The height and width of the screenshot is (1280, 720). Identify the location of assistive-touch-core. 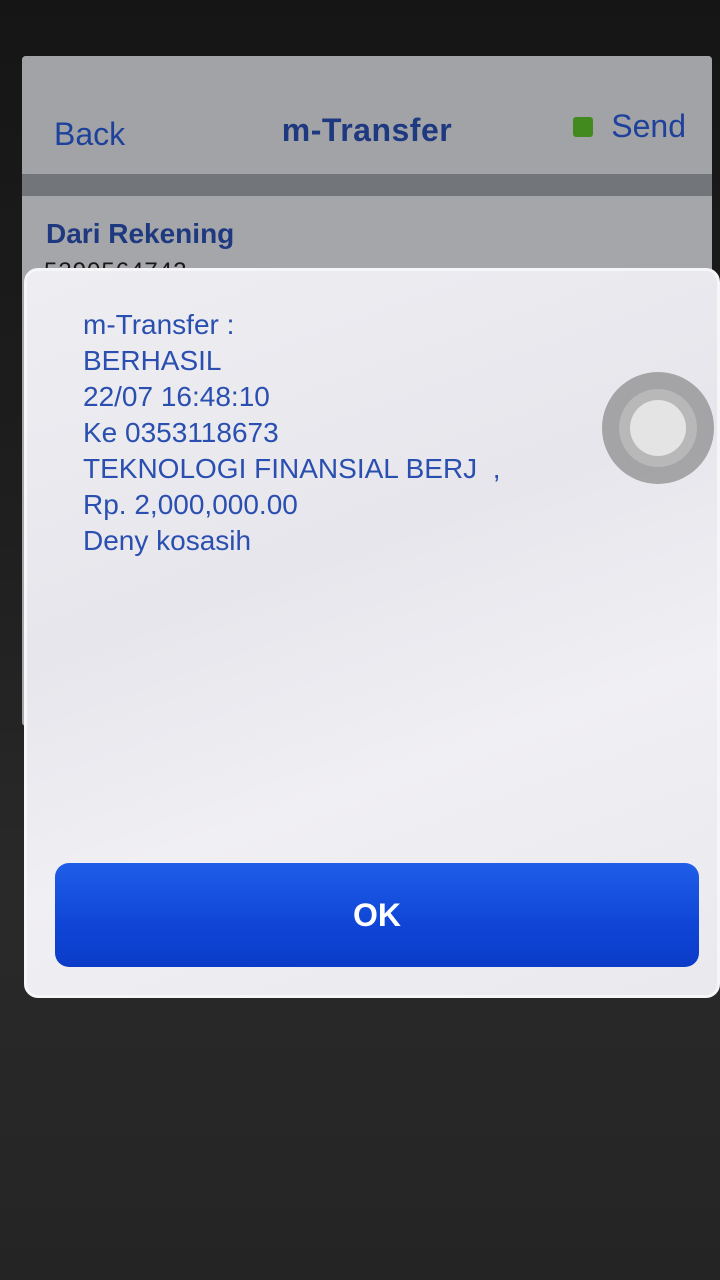
(658, 428).